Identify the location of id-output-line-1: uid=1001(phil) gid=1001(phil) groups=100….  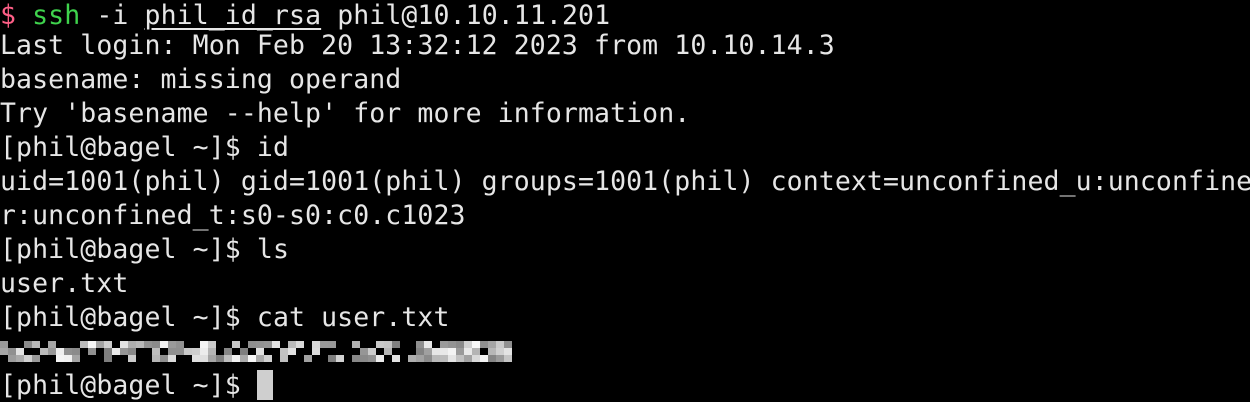
(625, 181).